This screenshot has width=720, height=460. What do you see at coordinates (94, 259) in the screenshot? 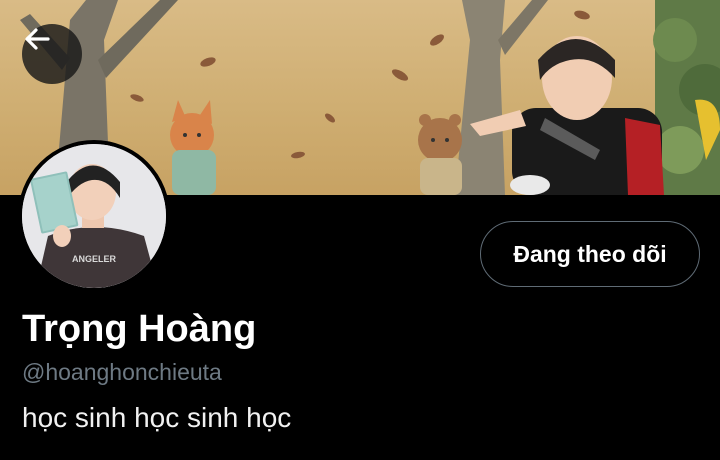
I see `svg-text: ANGELER` at bounding box center [94, 259].